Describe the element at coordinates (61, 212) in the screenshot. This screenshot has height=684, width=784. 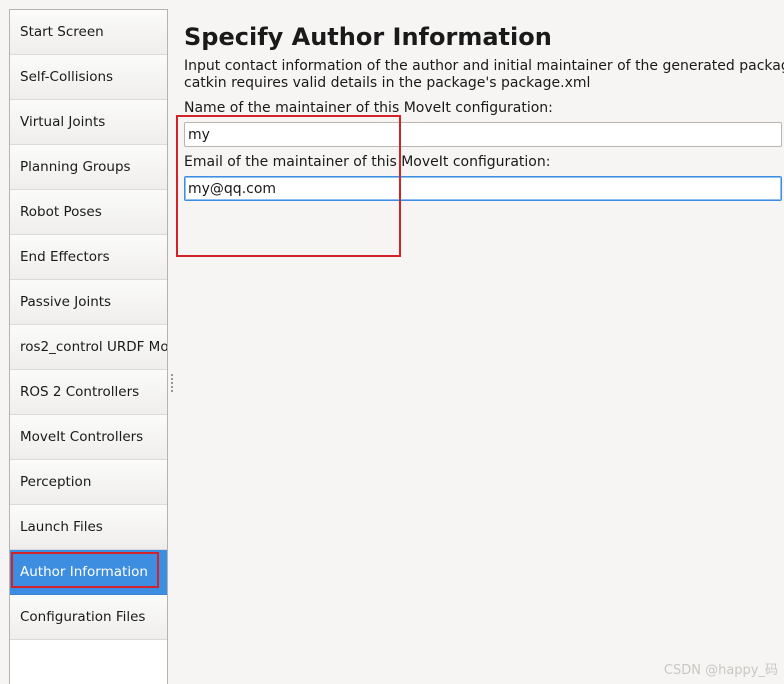
I see `sidebar-item-label: Robot Poses` at that location.